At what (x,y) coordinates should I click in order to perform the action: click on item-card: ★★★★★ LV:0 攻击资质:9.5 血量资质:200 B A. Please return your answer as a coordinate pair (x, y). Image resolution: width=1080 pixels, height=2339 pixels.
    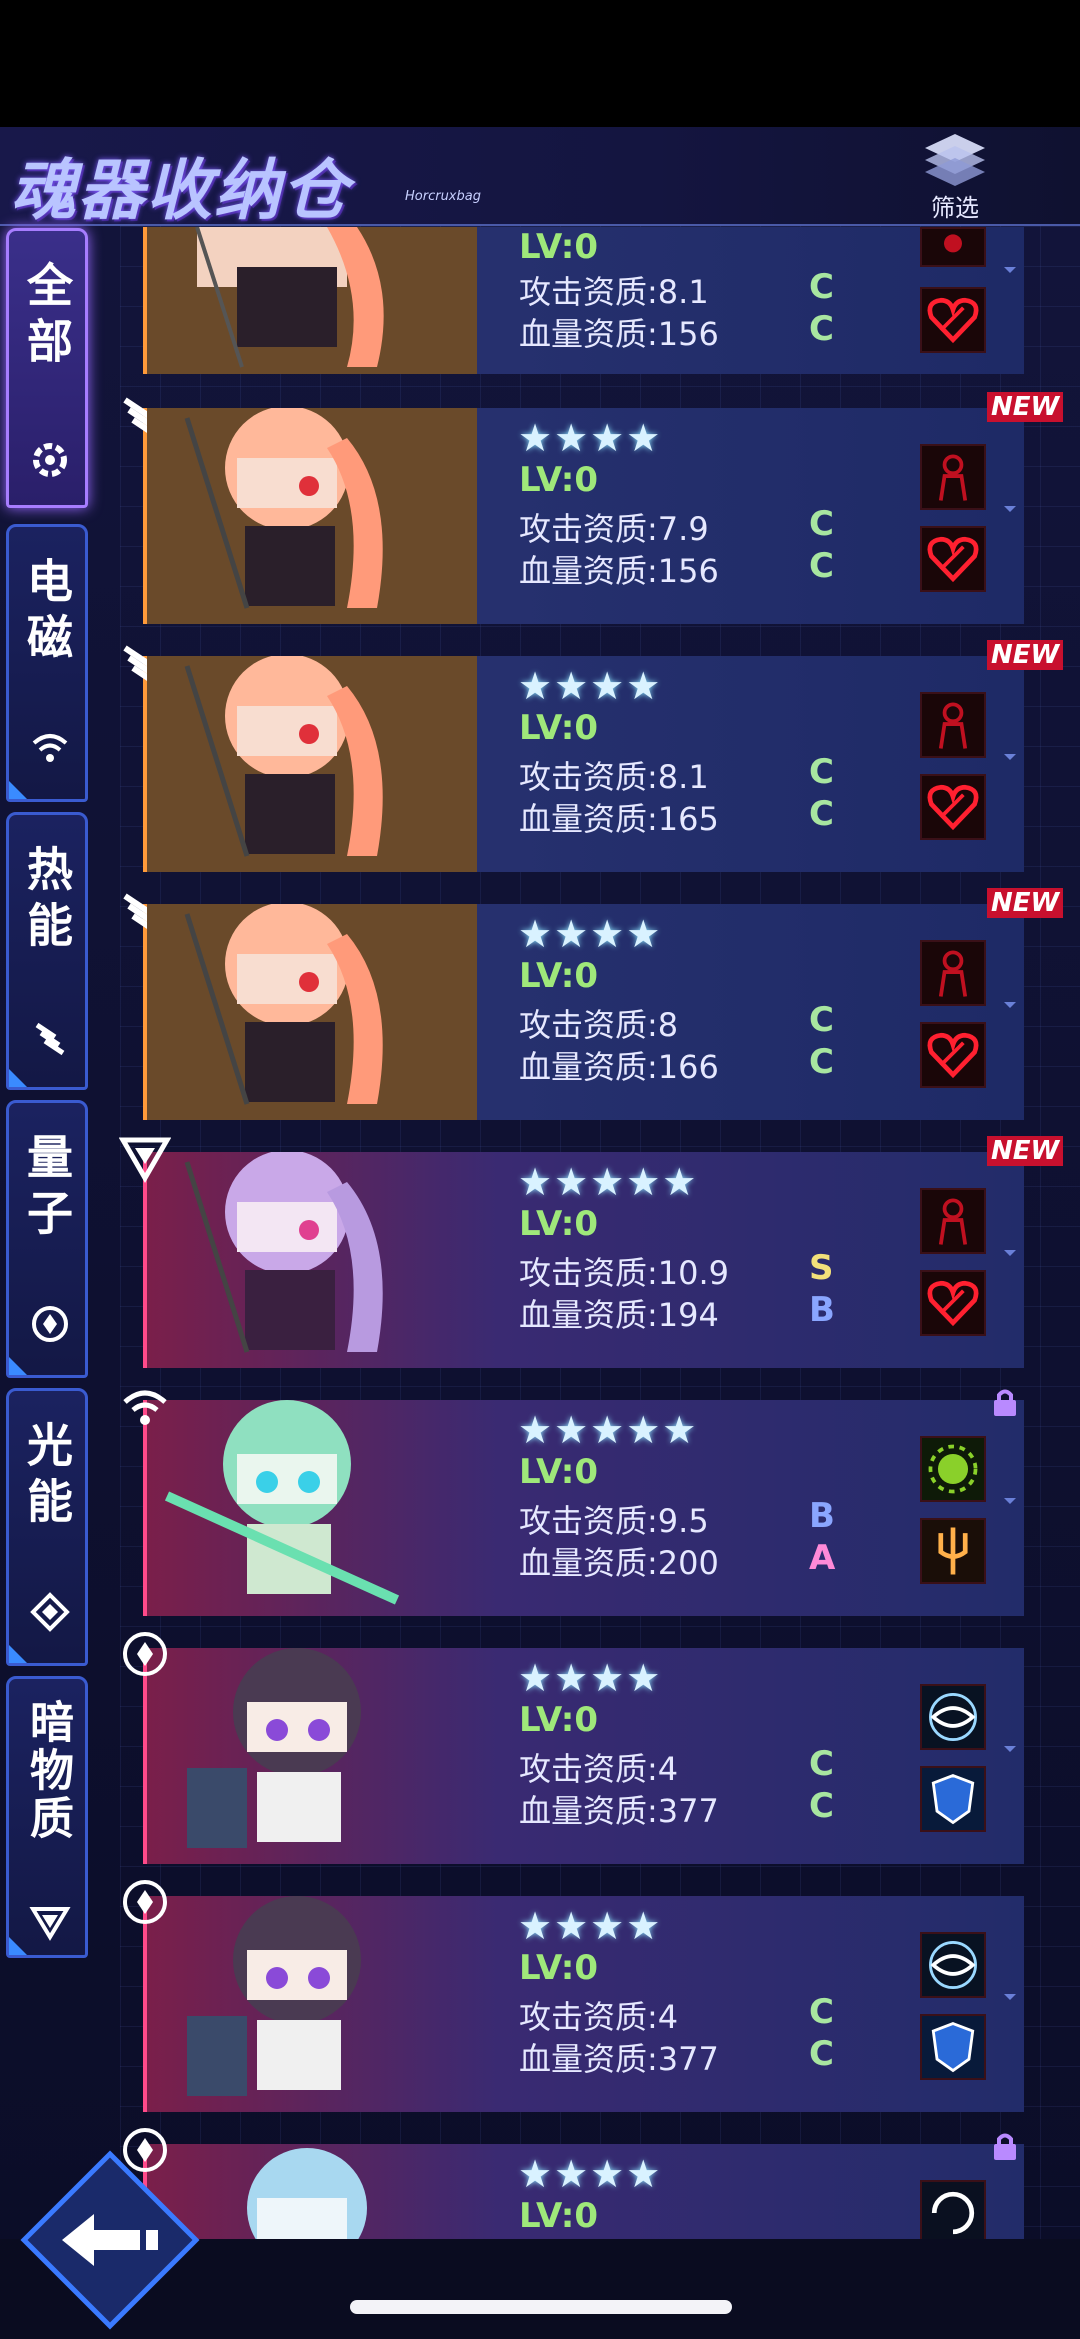
    Looking at the image, I should click on (573, 1502).